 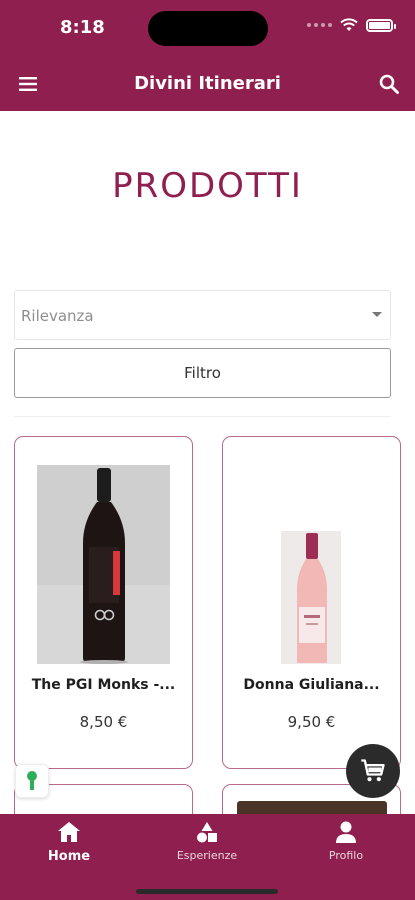 I want to click on bottom-tab-bar: Home Esperienze Profilo, so click(x=207, y=857).